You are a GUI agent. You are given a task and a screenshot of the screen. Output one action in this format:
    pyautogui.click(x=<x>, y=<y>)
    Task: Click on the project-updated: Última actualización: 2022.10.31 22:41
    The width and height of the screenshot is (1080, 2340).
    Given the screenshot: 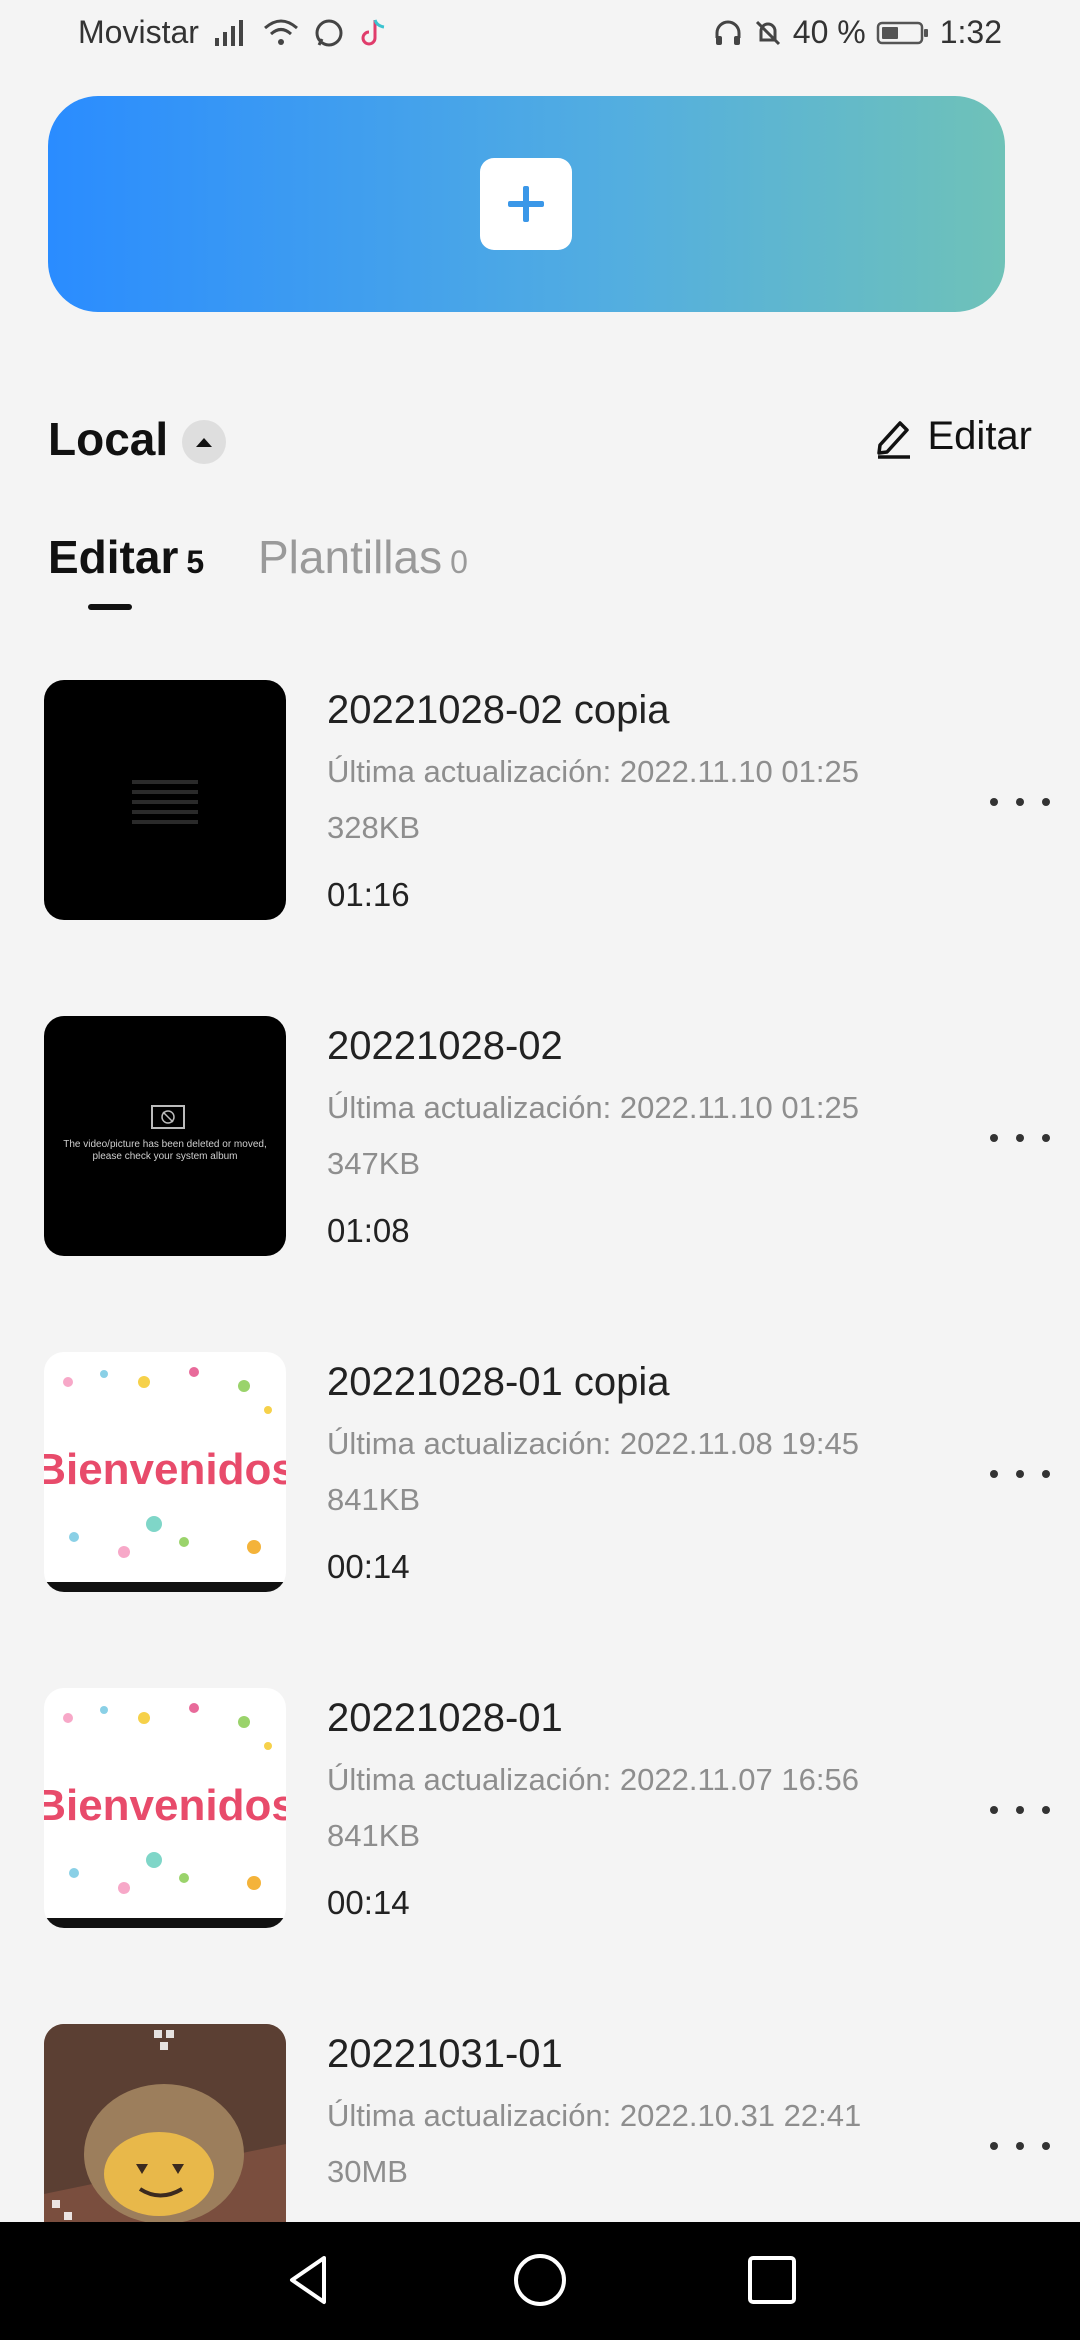 What is the action you would take?
    pyautogui.click(x=594, y=2115)
    